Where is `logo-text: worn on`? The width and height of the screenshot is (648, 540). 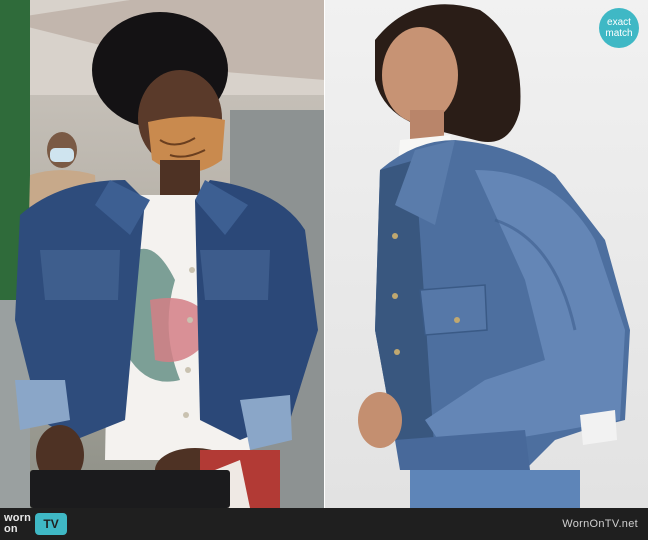
logo-text: worn on is located at coordinates (17, 524).